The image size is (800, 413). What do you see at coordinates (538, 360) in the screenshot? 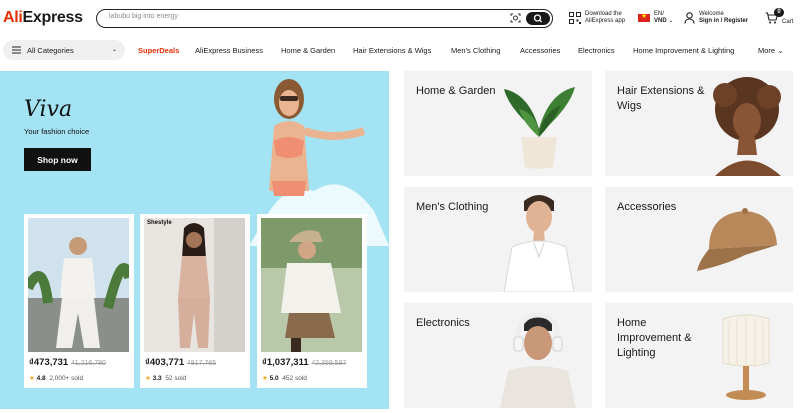
I see `headphones-model-icon` at bounding box center [538, 360].